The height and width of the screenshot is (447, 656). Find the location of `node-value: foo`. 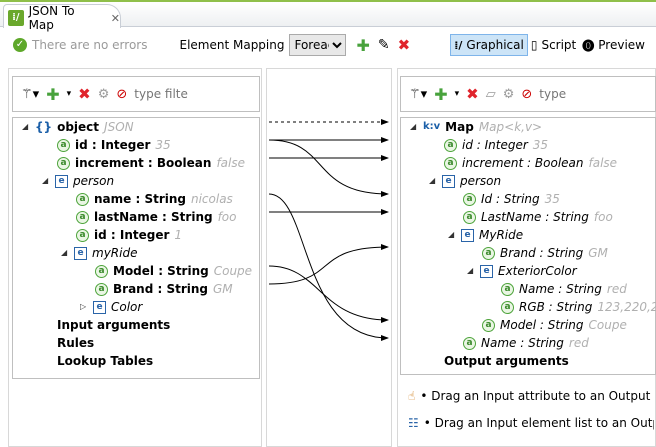

node-value: foo is located at coordinates (603, 217).